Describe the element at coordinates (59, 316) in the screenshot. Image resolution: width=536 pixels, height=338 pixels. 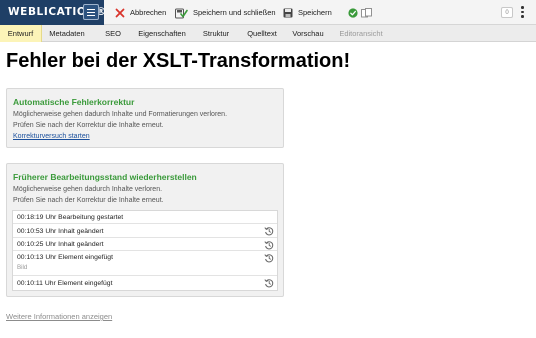
I see `more-info-link: Weitere Informationen anzeigen` at that location.